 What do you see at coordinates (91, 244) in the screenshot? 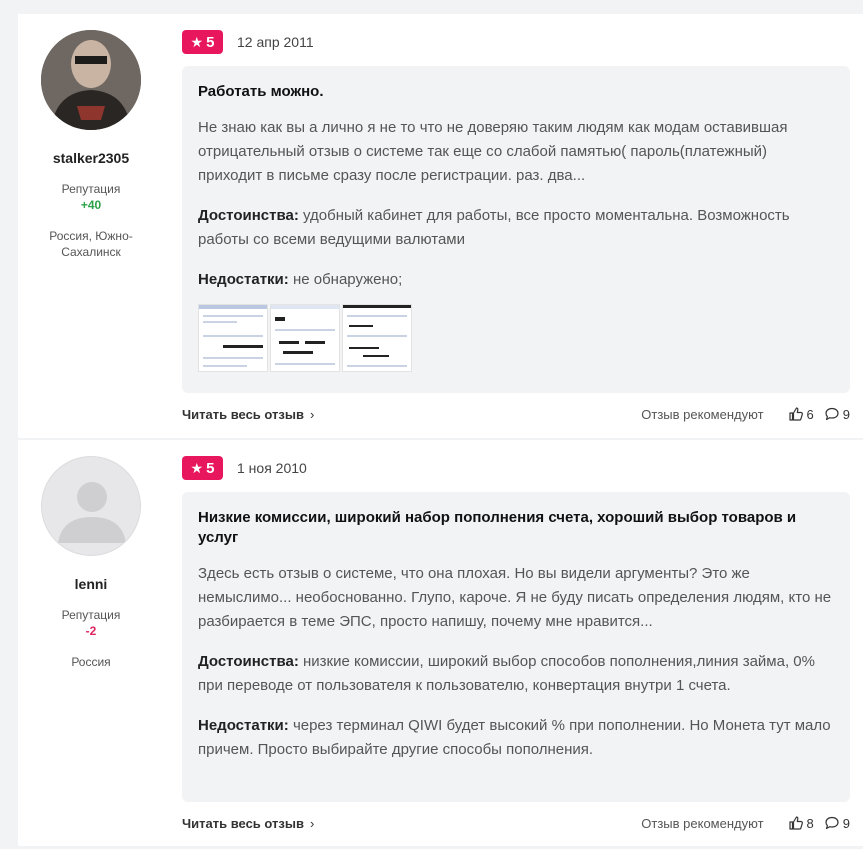
I see `author-location: Россия, Южно-Сахалинск` at bounding box center [91, 244].